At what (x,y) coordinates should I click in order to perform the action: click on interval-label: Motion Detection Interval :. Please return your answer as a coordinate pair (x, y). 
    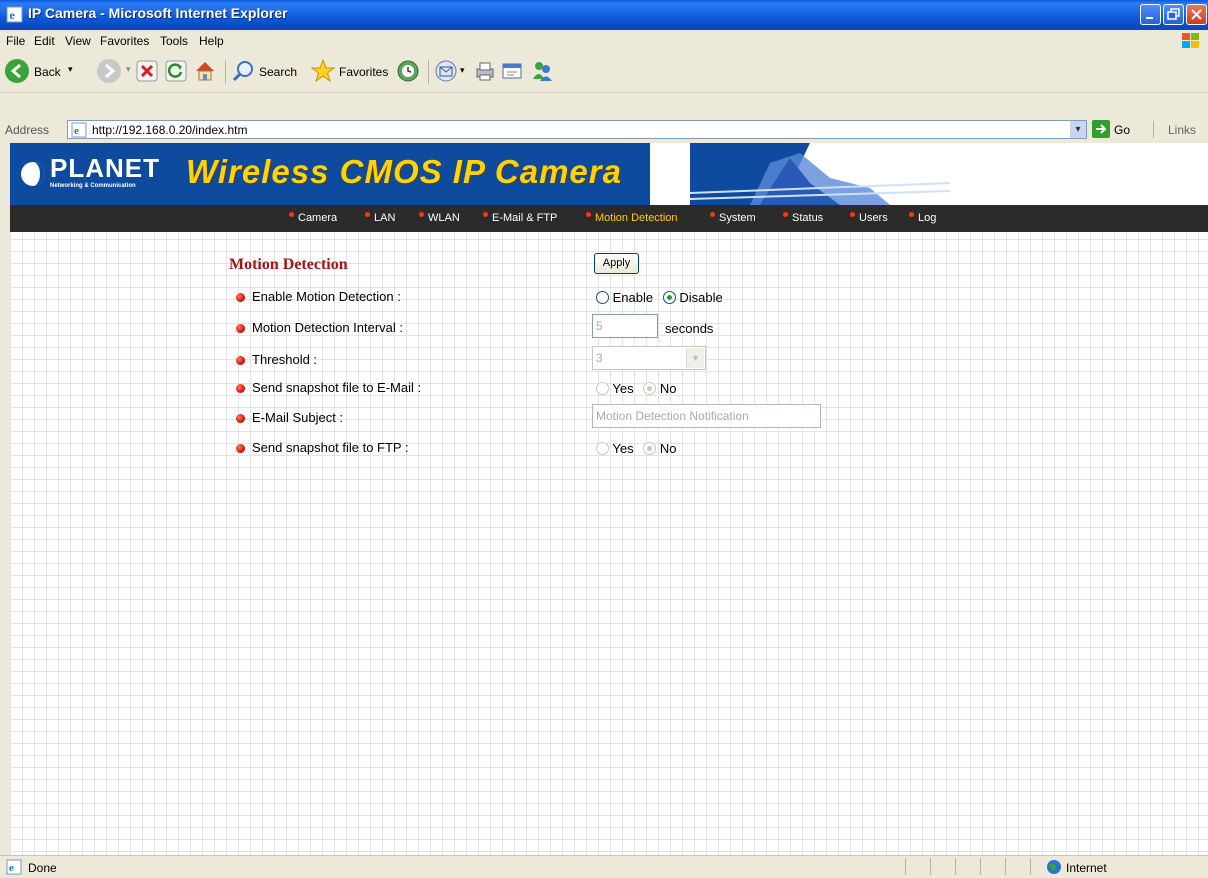
    Looking at the image, I should click on (319, 327).